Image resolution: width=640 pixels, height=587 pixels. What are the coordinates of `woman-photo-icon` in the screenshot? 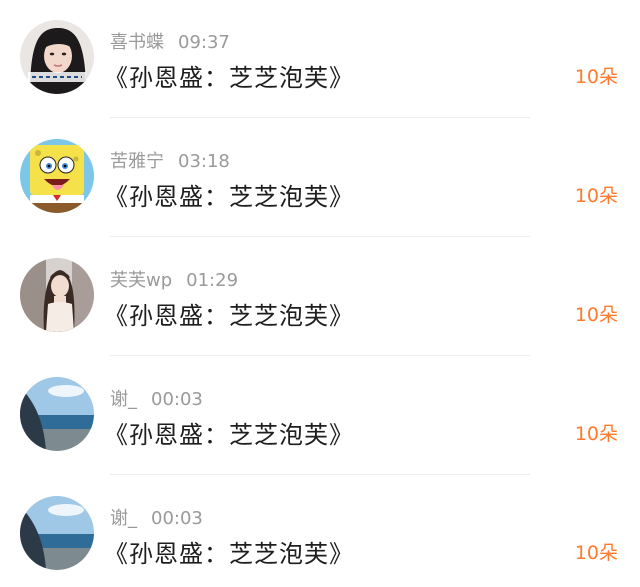 It's located at (57, 295).